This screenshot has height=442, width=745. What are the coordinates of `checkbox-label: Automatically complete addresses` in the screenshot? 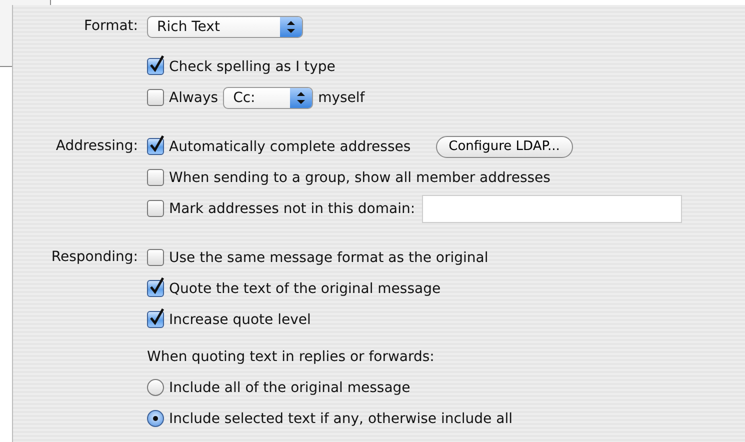 It's located at (290, 146).